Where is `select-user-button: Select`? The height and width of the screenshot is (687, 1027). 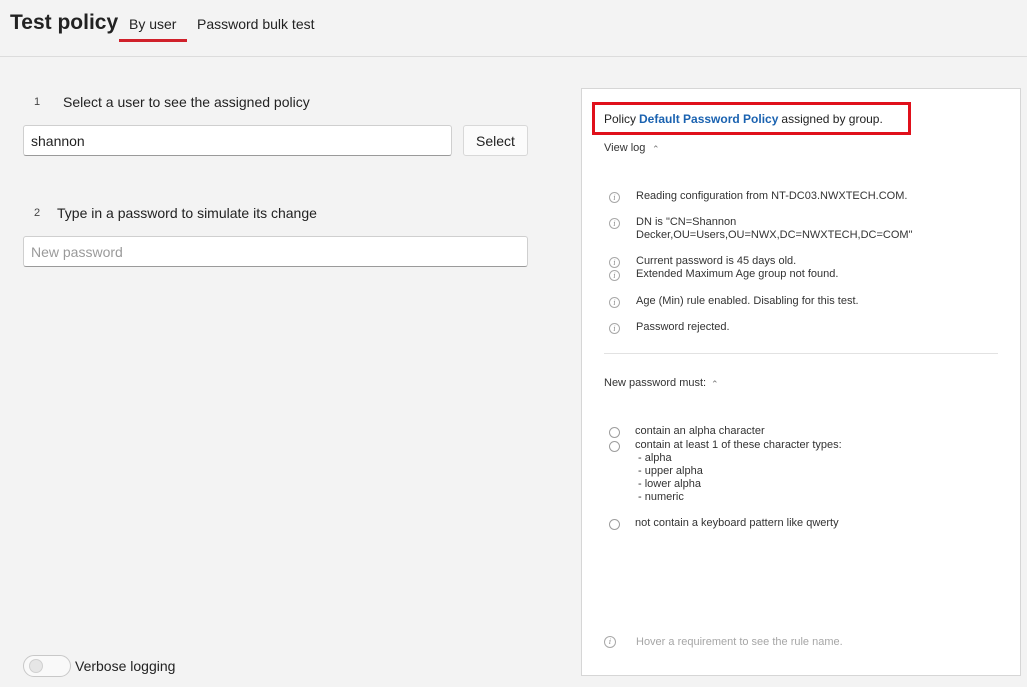 select-user-button: Select is located at coordinates (495, 140).